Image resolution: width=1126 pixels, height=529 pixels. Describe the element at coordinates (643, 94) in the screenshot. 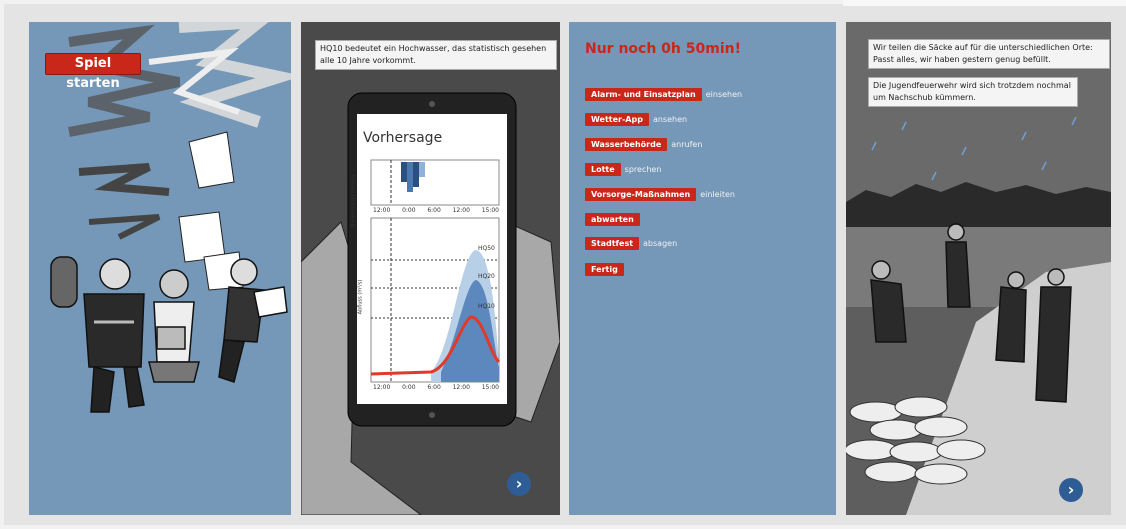

I see `action-alarm-plan-button: Alarm- und Einsatzplan` at that location.